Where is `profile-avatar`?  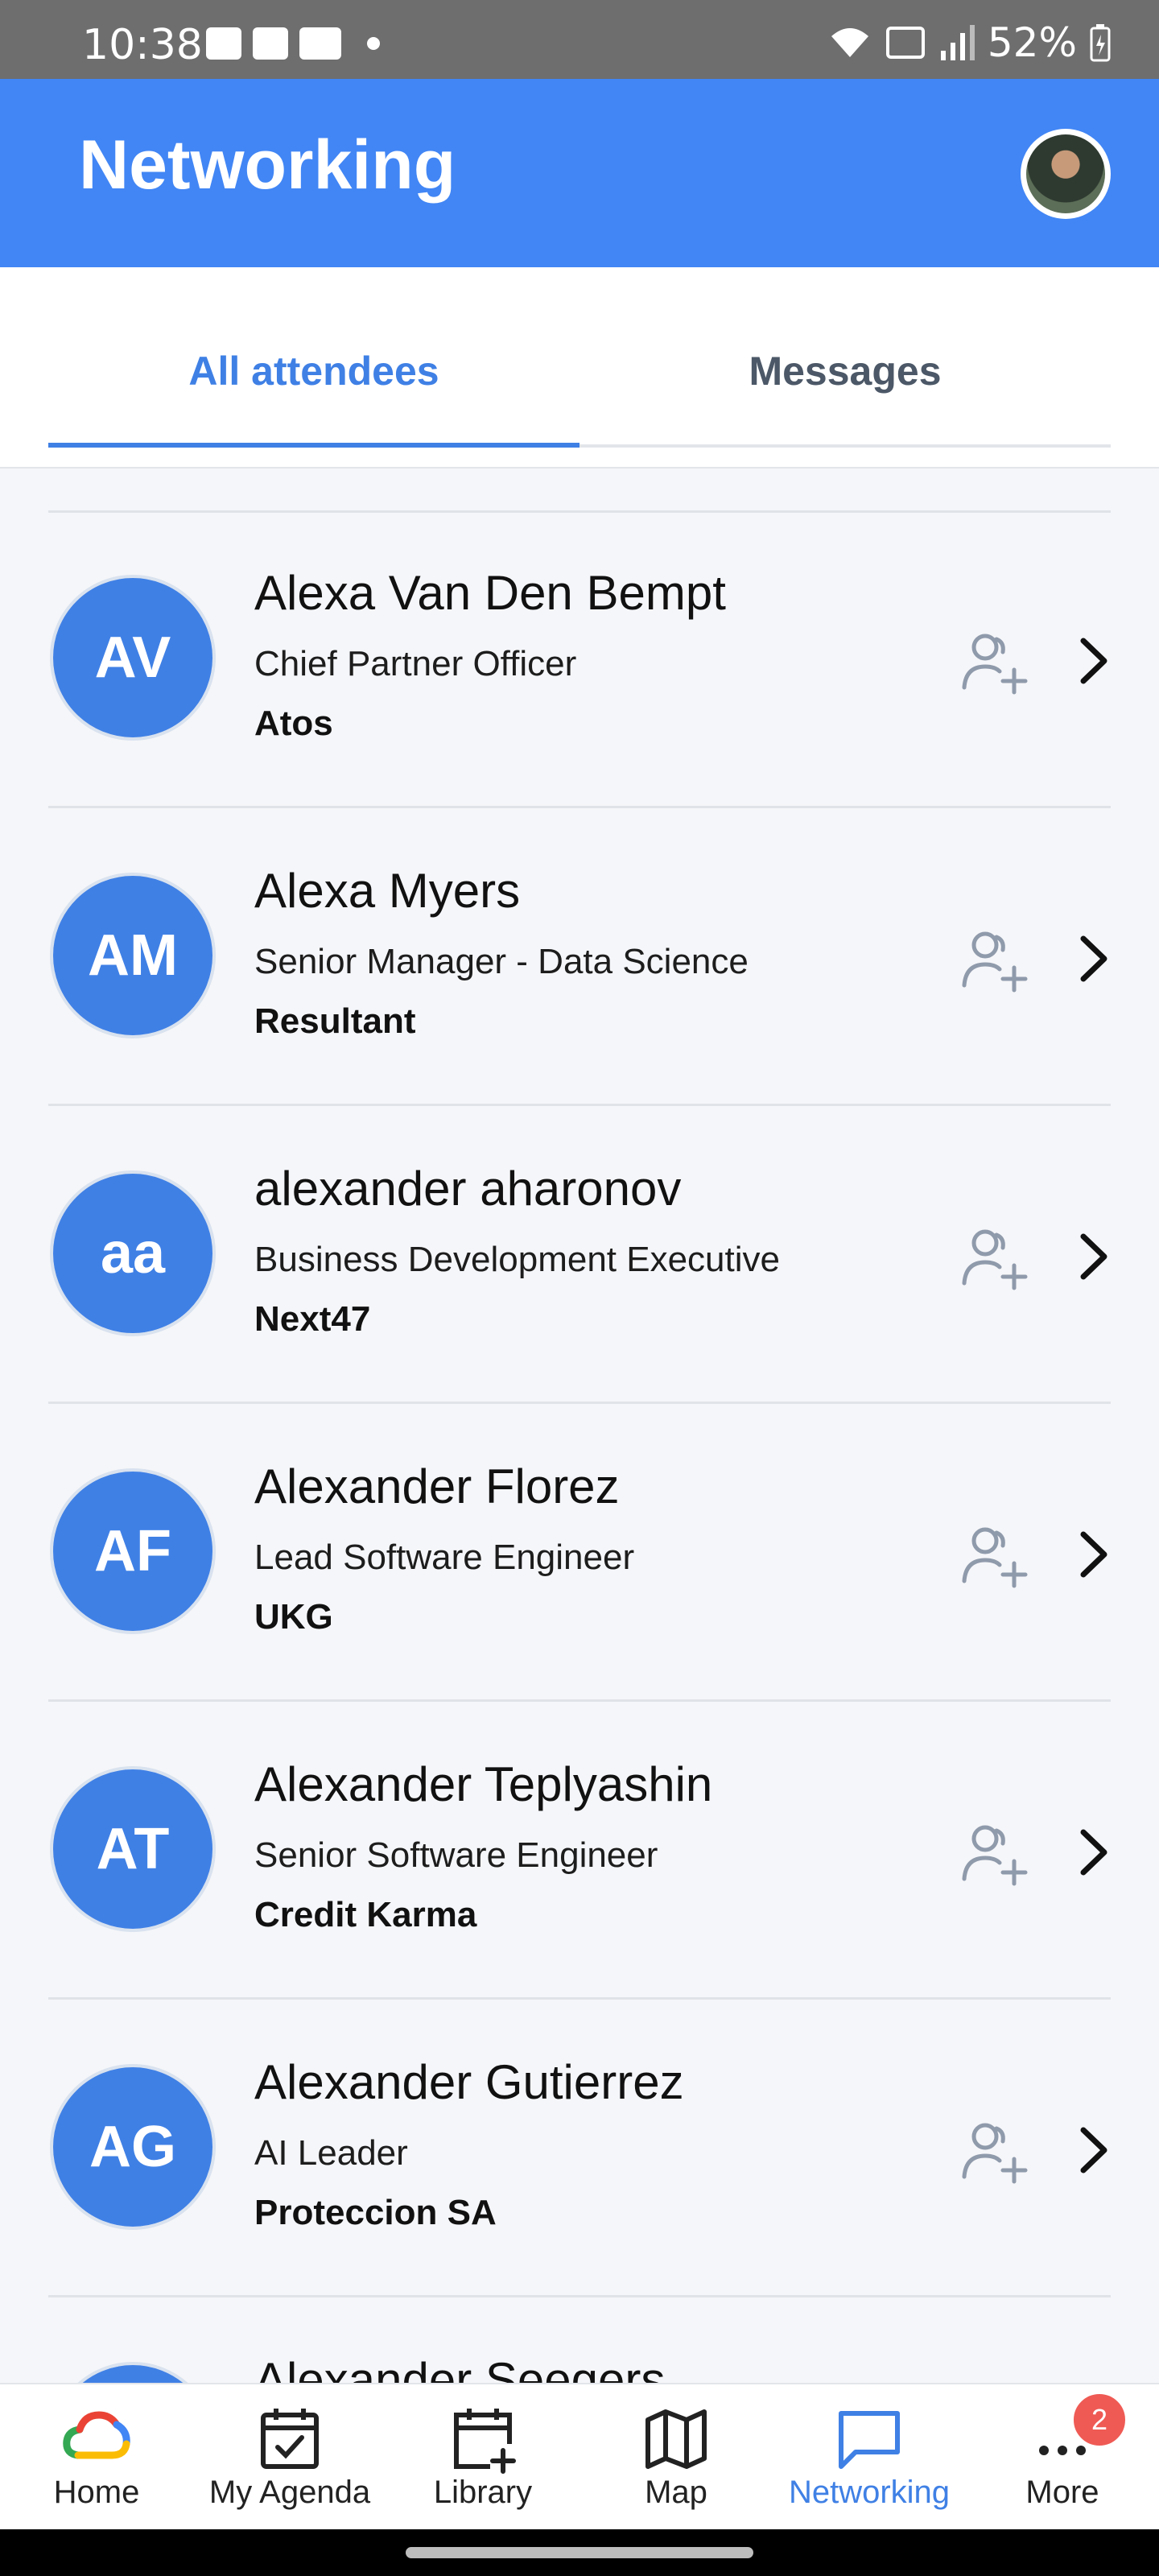 profile-avatar is located at coordinates (1066, 174).